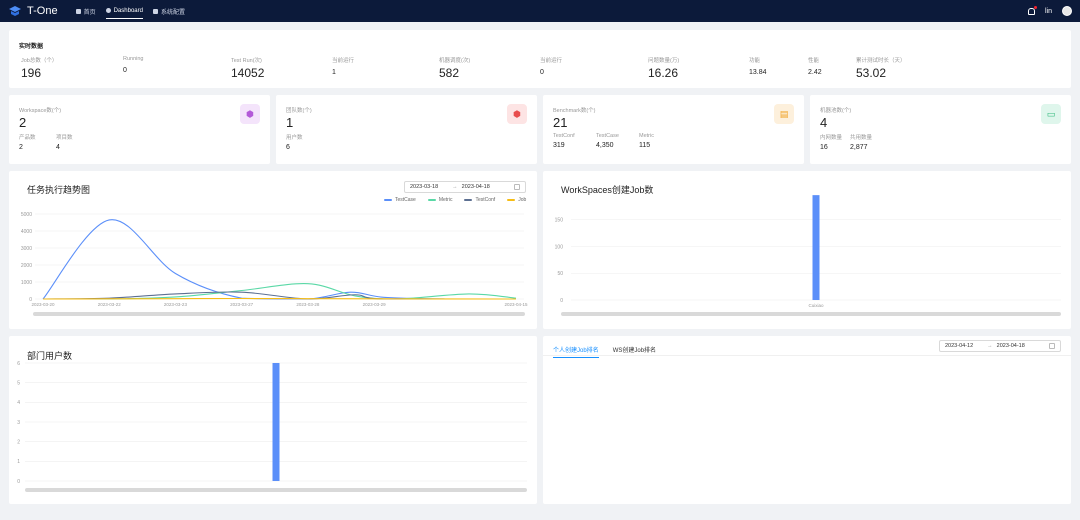 The width and height of the screenshot is (1080, 520). I want to click on metric-label: 当前运行, so click(343, 61).